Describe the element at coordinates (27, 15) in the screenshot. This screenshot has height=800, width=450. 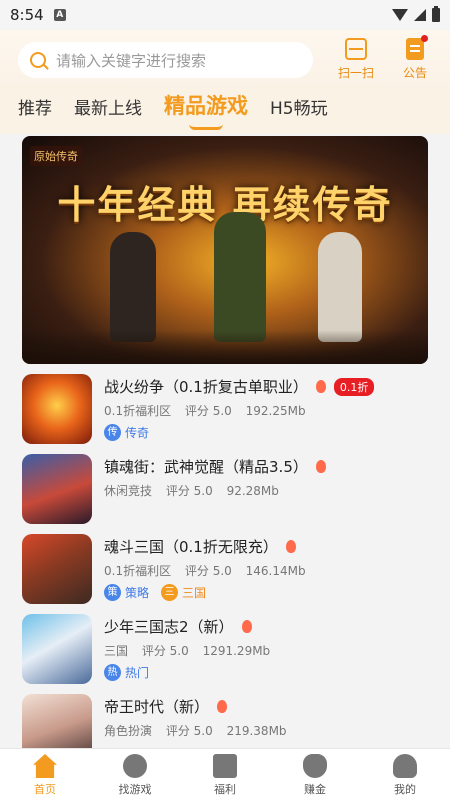
I see `status-time: 8:54` at that location.